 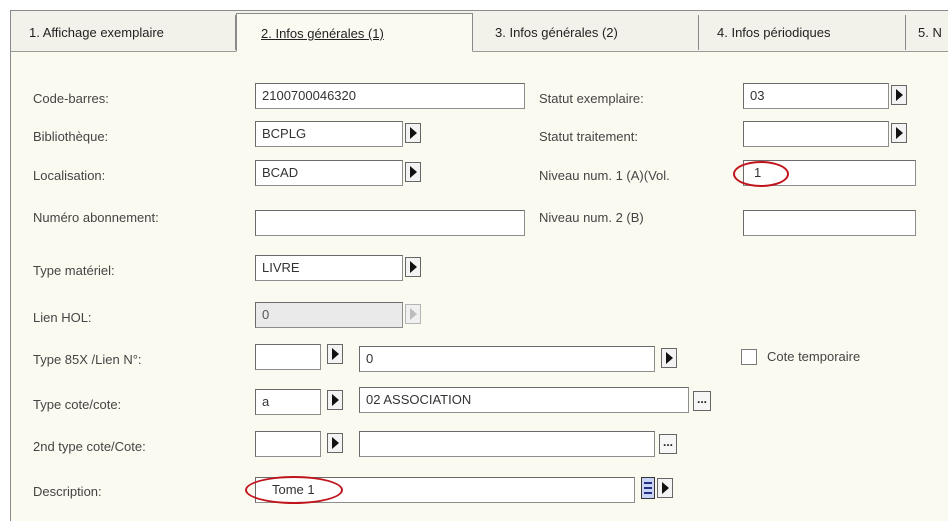 What do you see at coordinates (604, 175) in the screenshot?
I see `niveau-num-1-label: Niveau num. 1 (A)(Vol.` at bounding box center [604, 175].